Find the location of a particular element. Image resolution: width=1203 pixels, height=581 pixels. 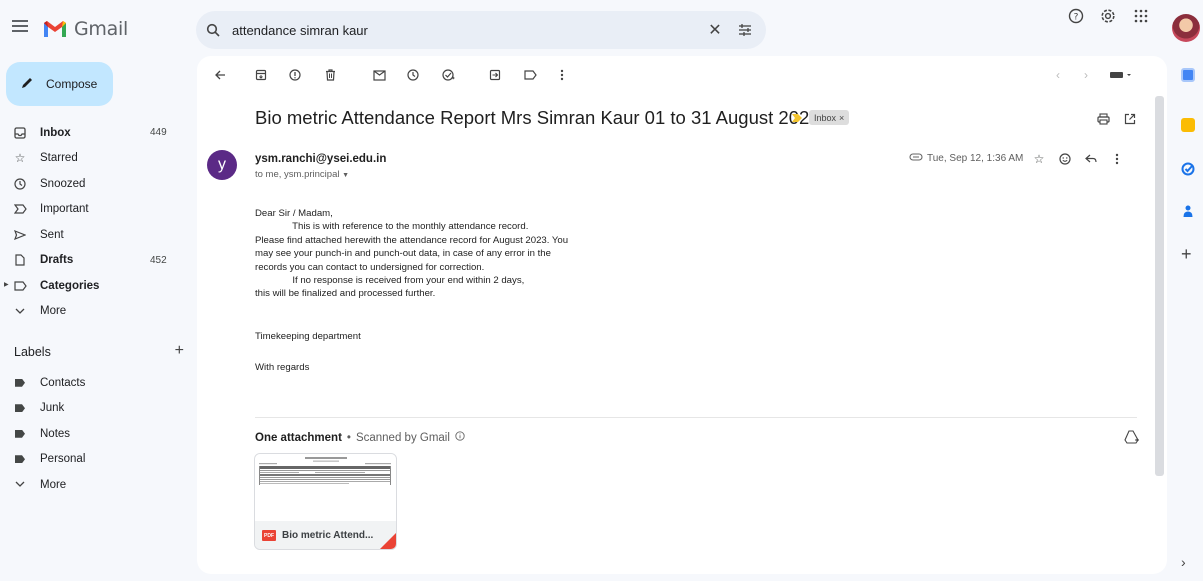

help-icon: ? is located at coordinates (1076, 16).